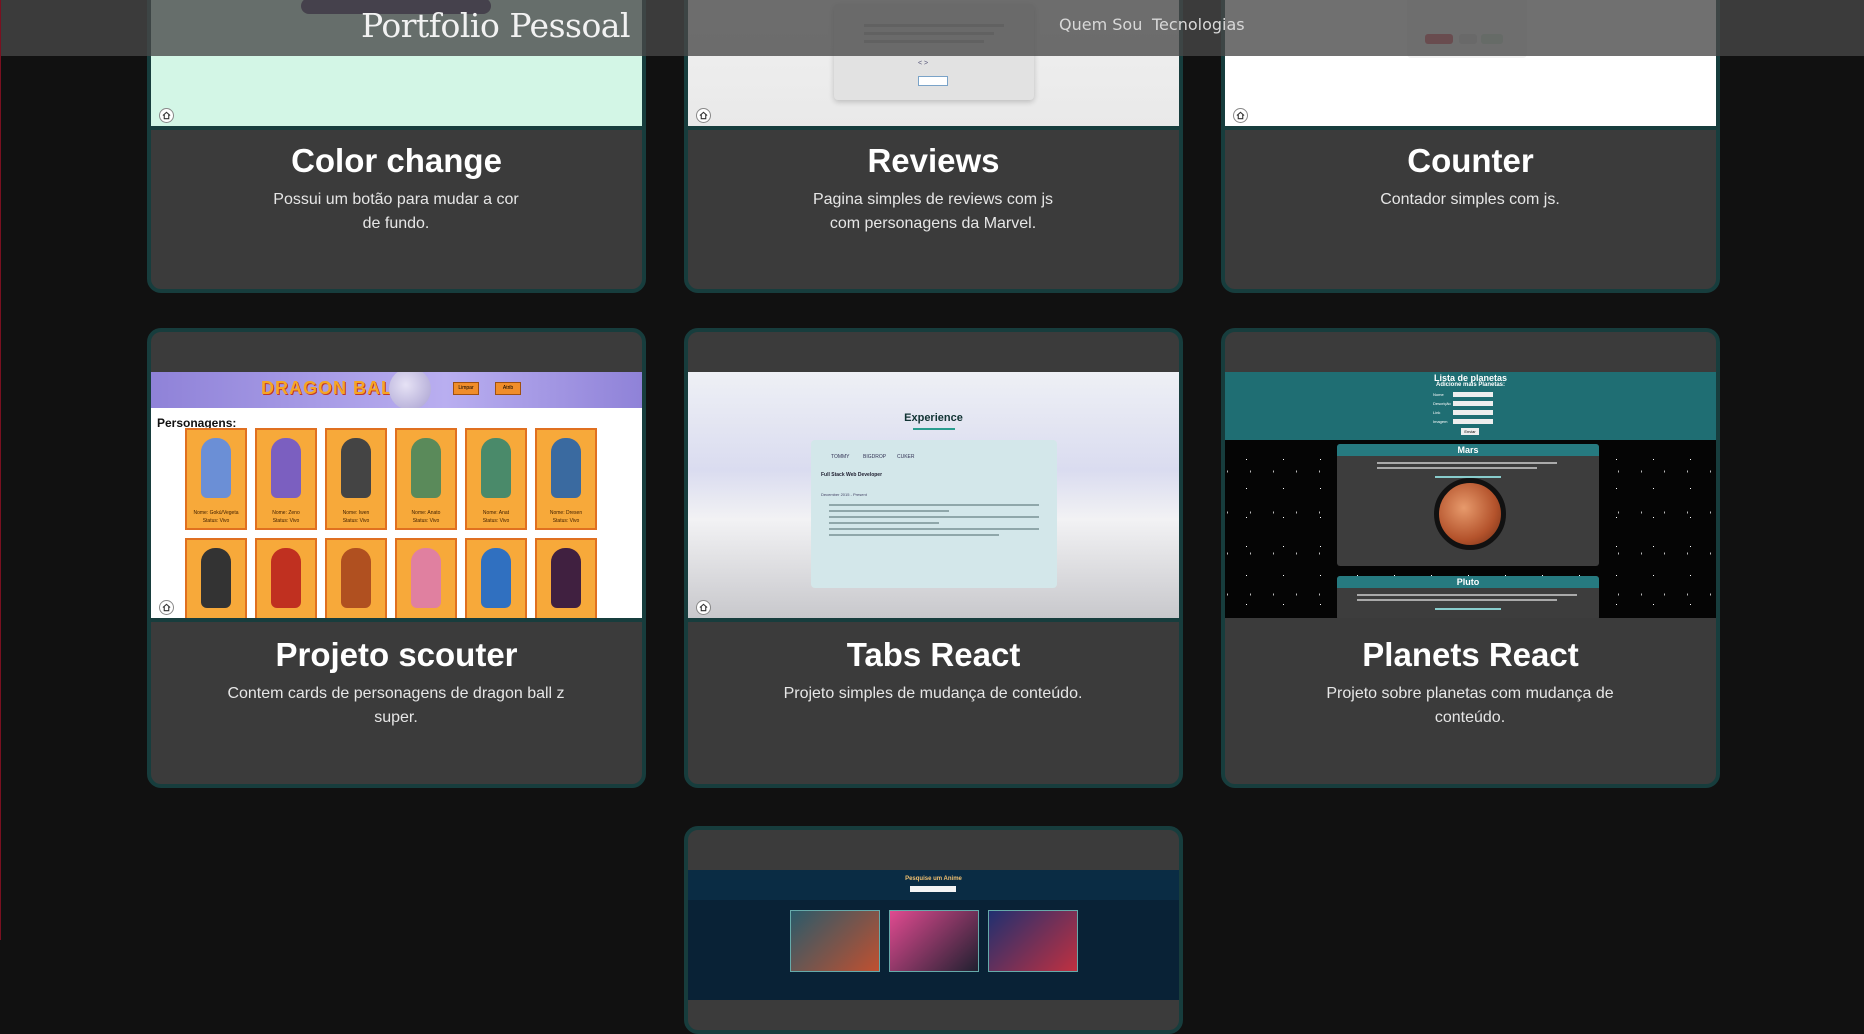 The image size is (1864, 1034). I want to click on planet-name: Mars, so click(1468, 450).